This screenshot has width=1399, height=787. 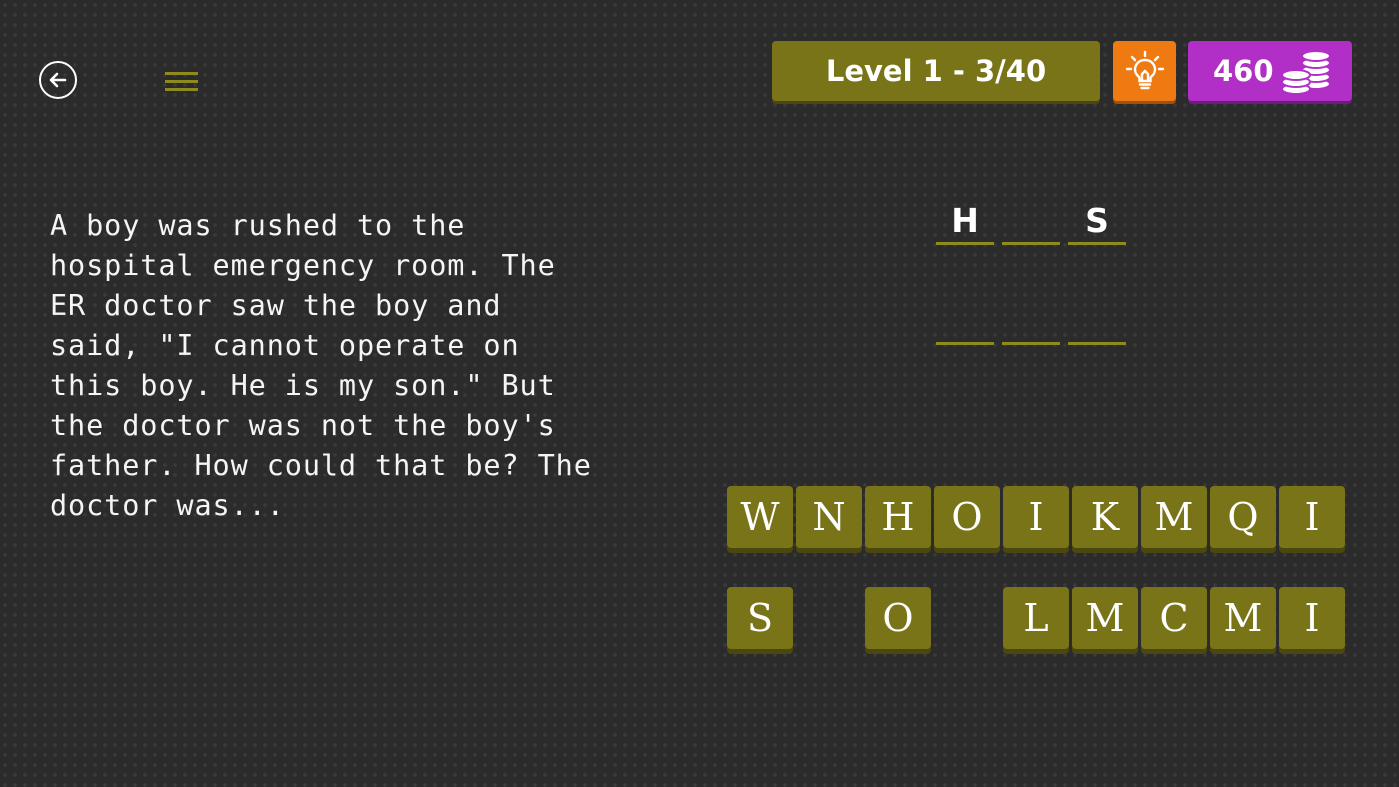 I want to click on coin-stack-icon, so click(x=1305, y=72).